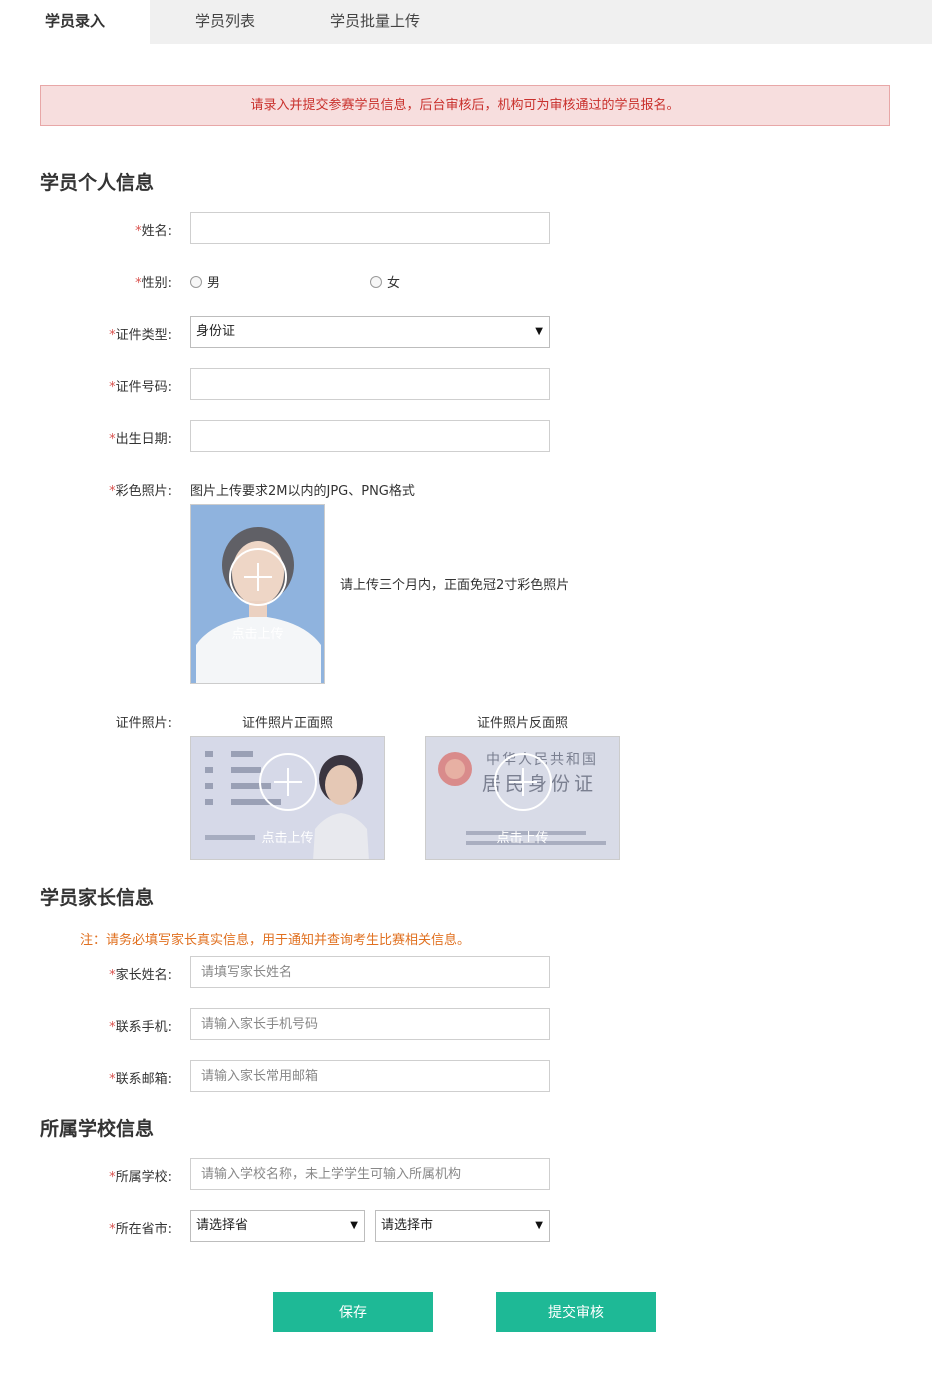 The width and height of the screenshot is (932, 1382). Describe the element at coordinates (222, 1225) in the screenshot. I see `province-select-value: 请选择省` at that location.